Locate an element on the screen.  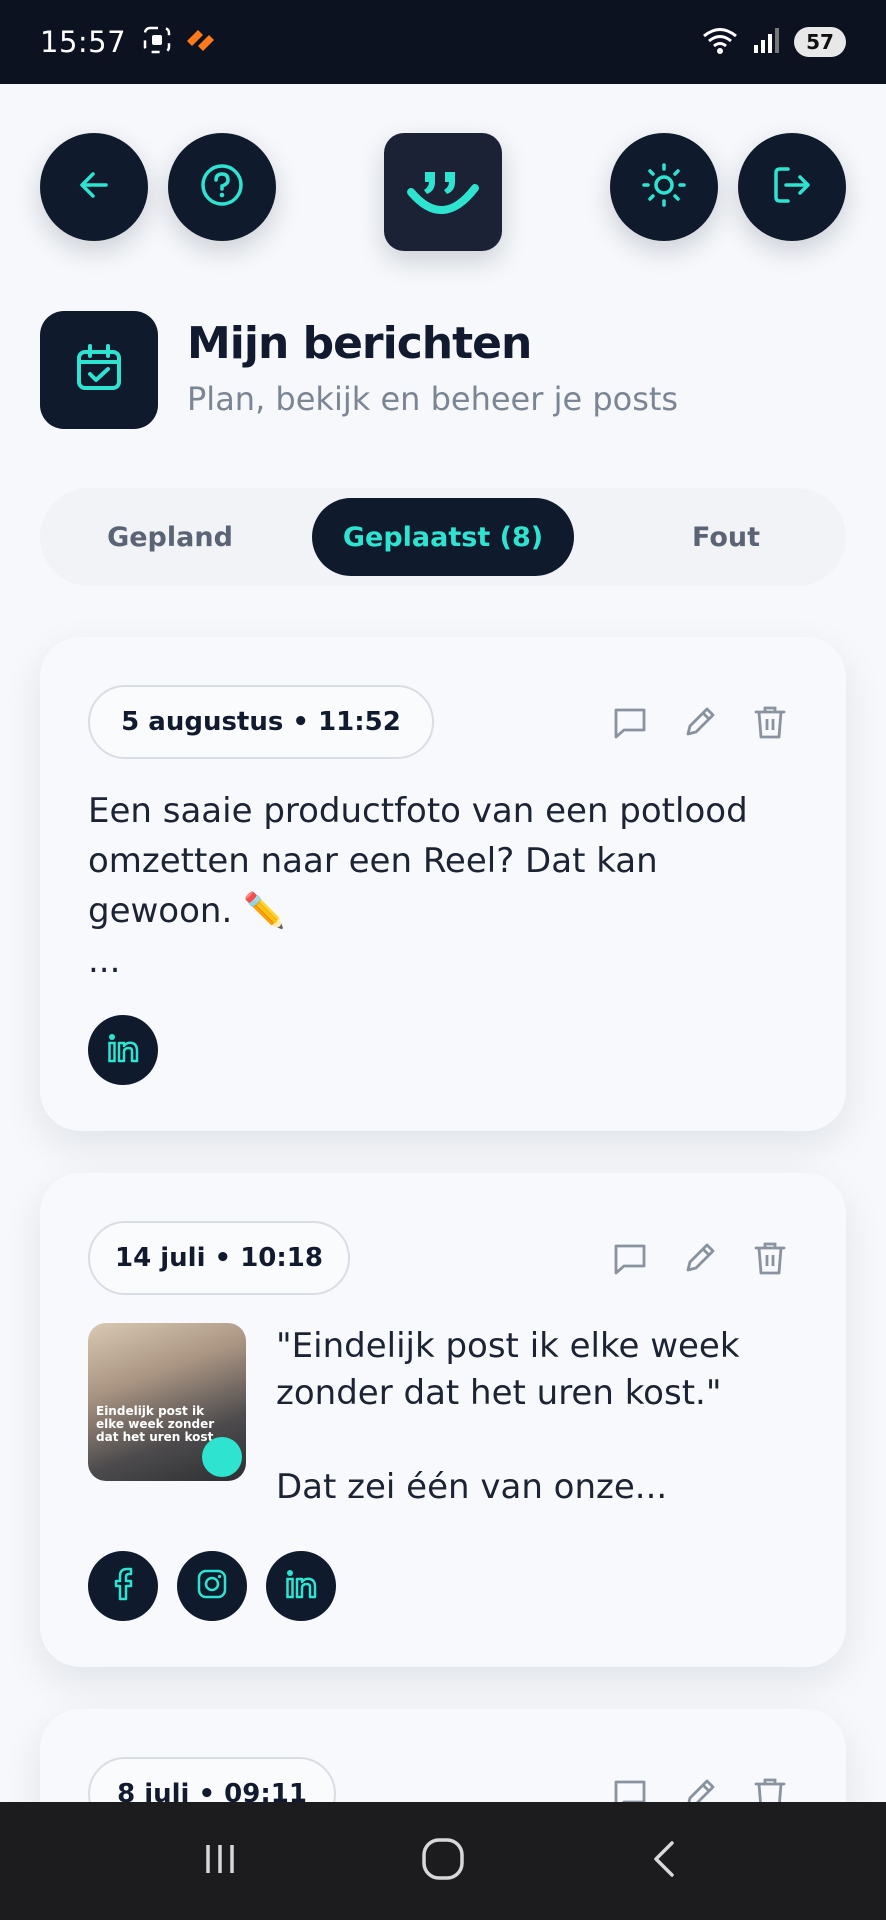
tab-geplaatst: Geplaatst (8) is located at coordinates (443, 537).